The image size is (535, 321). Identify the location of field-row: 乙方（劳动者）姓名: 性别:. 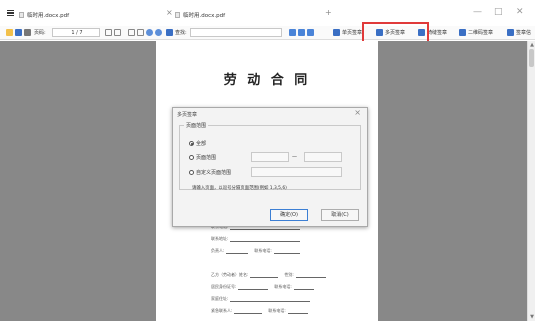
(268, 275).